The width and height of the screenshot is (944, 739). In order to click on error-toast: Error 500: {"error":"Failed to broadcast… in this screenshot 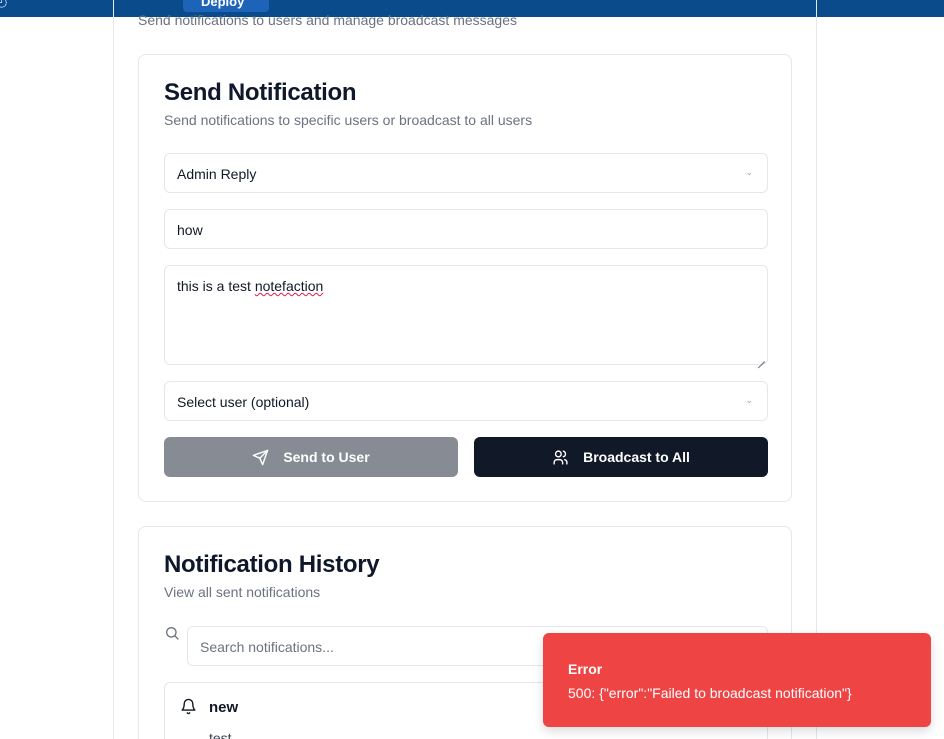, I will do `click(737, 680)`.